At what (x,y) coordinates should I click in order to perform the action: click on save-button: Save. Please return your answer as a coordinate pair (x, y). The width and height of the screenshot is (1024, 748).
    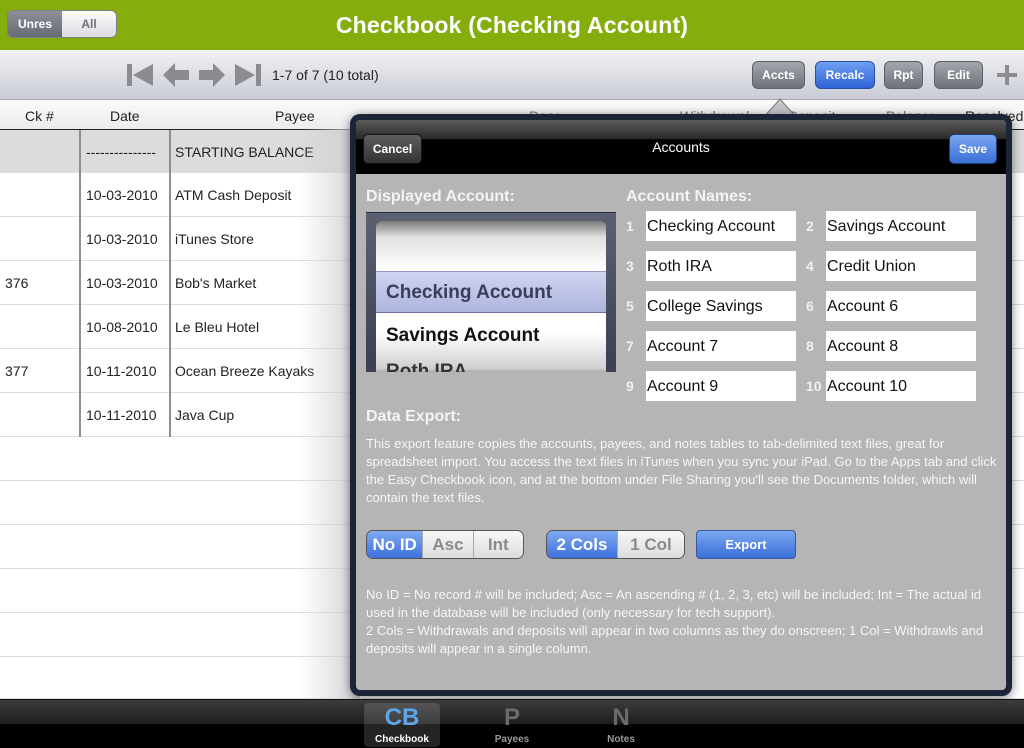
    Looking at the image, I should click on (973, 149).